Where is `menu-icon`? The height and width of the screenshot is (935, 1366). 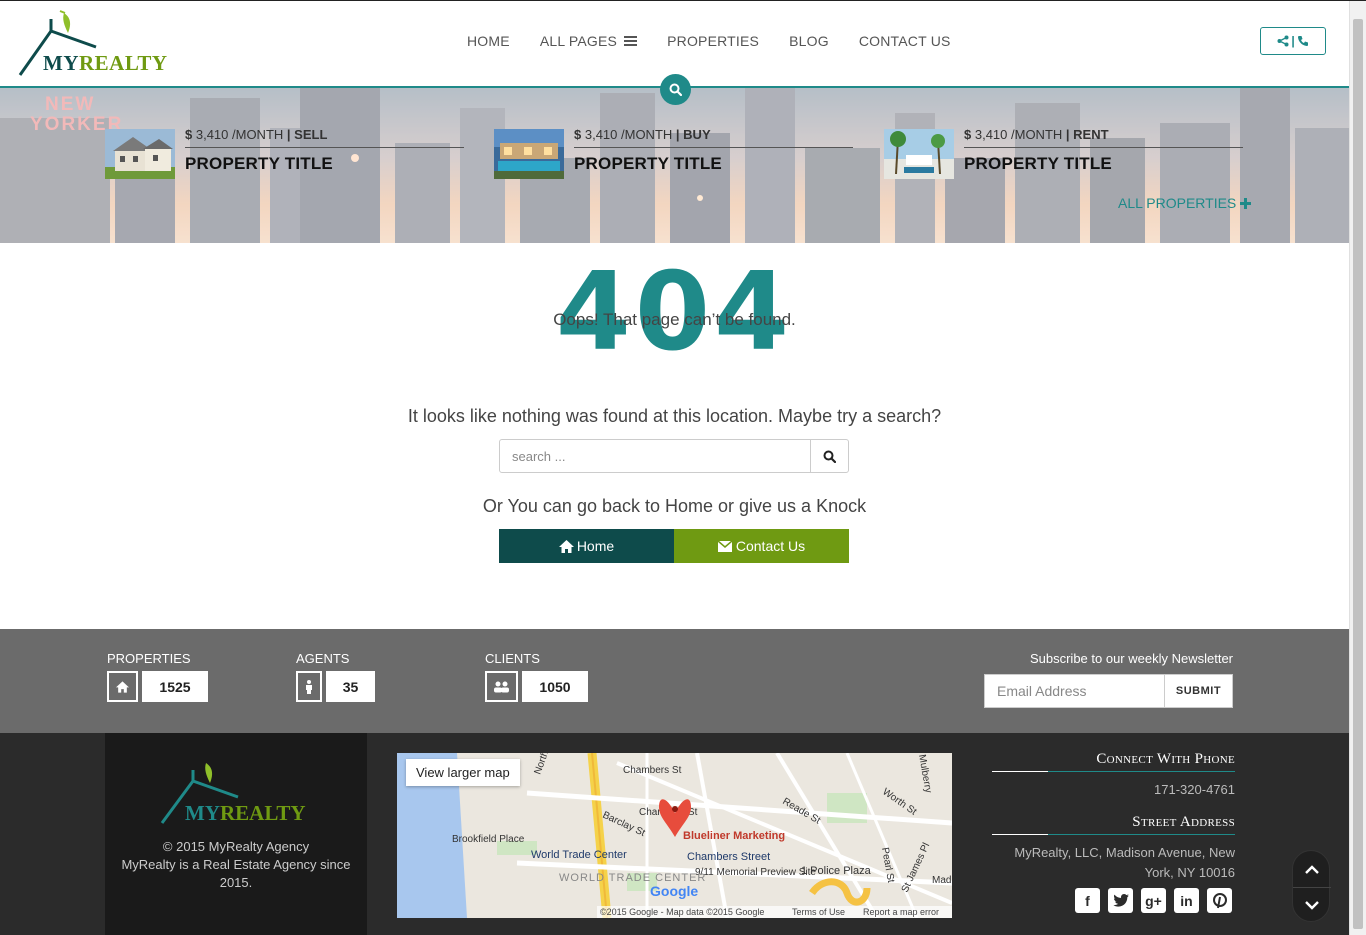
menu-icon is located at coordinates (631, 41).